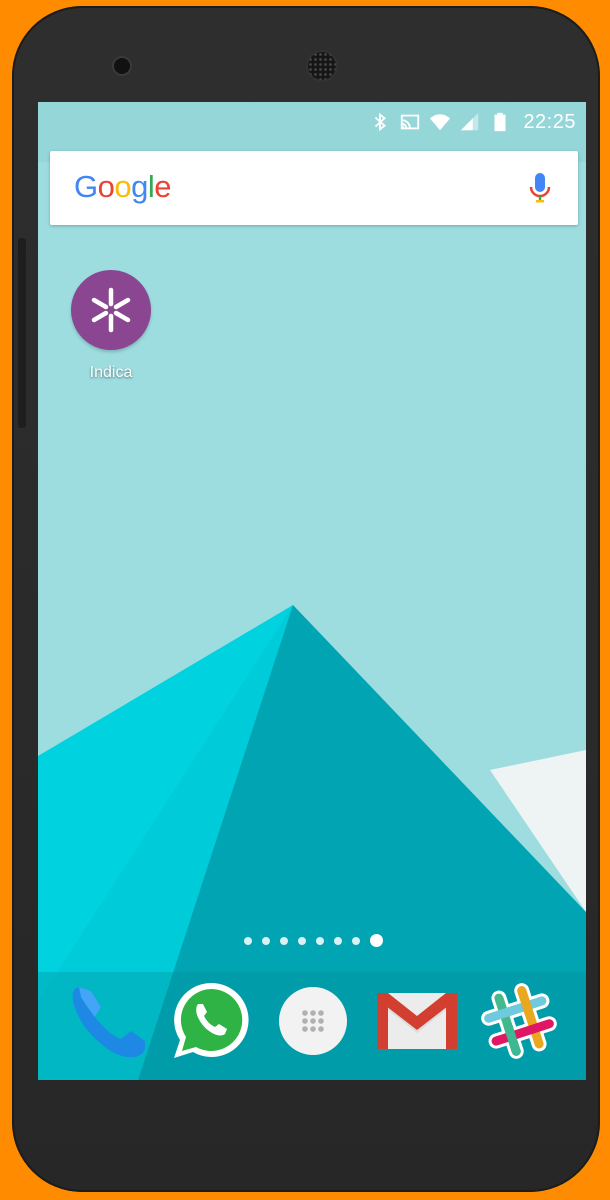 Image resolution: width=610 pixels, height=1200 pixels. I want to click on dock-whatsapp, so click(211, 1021).